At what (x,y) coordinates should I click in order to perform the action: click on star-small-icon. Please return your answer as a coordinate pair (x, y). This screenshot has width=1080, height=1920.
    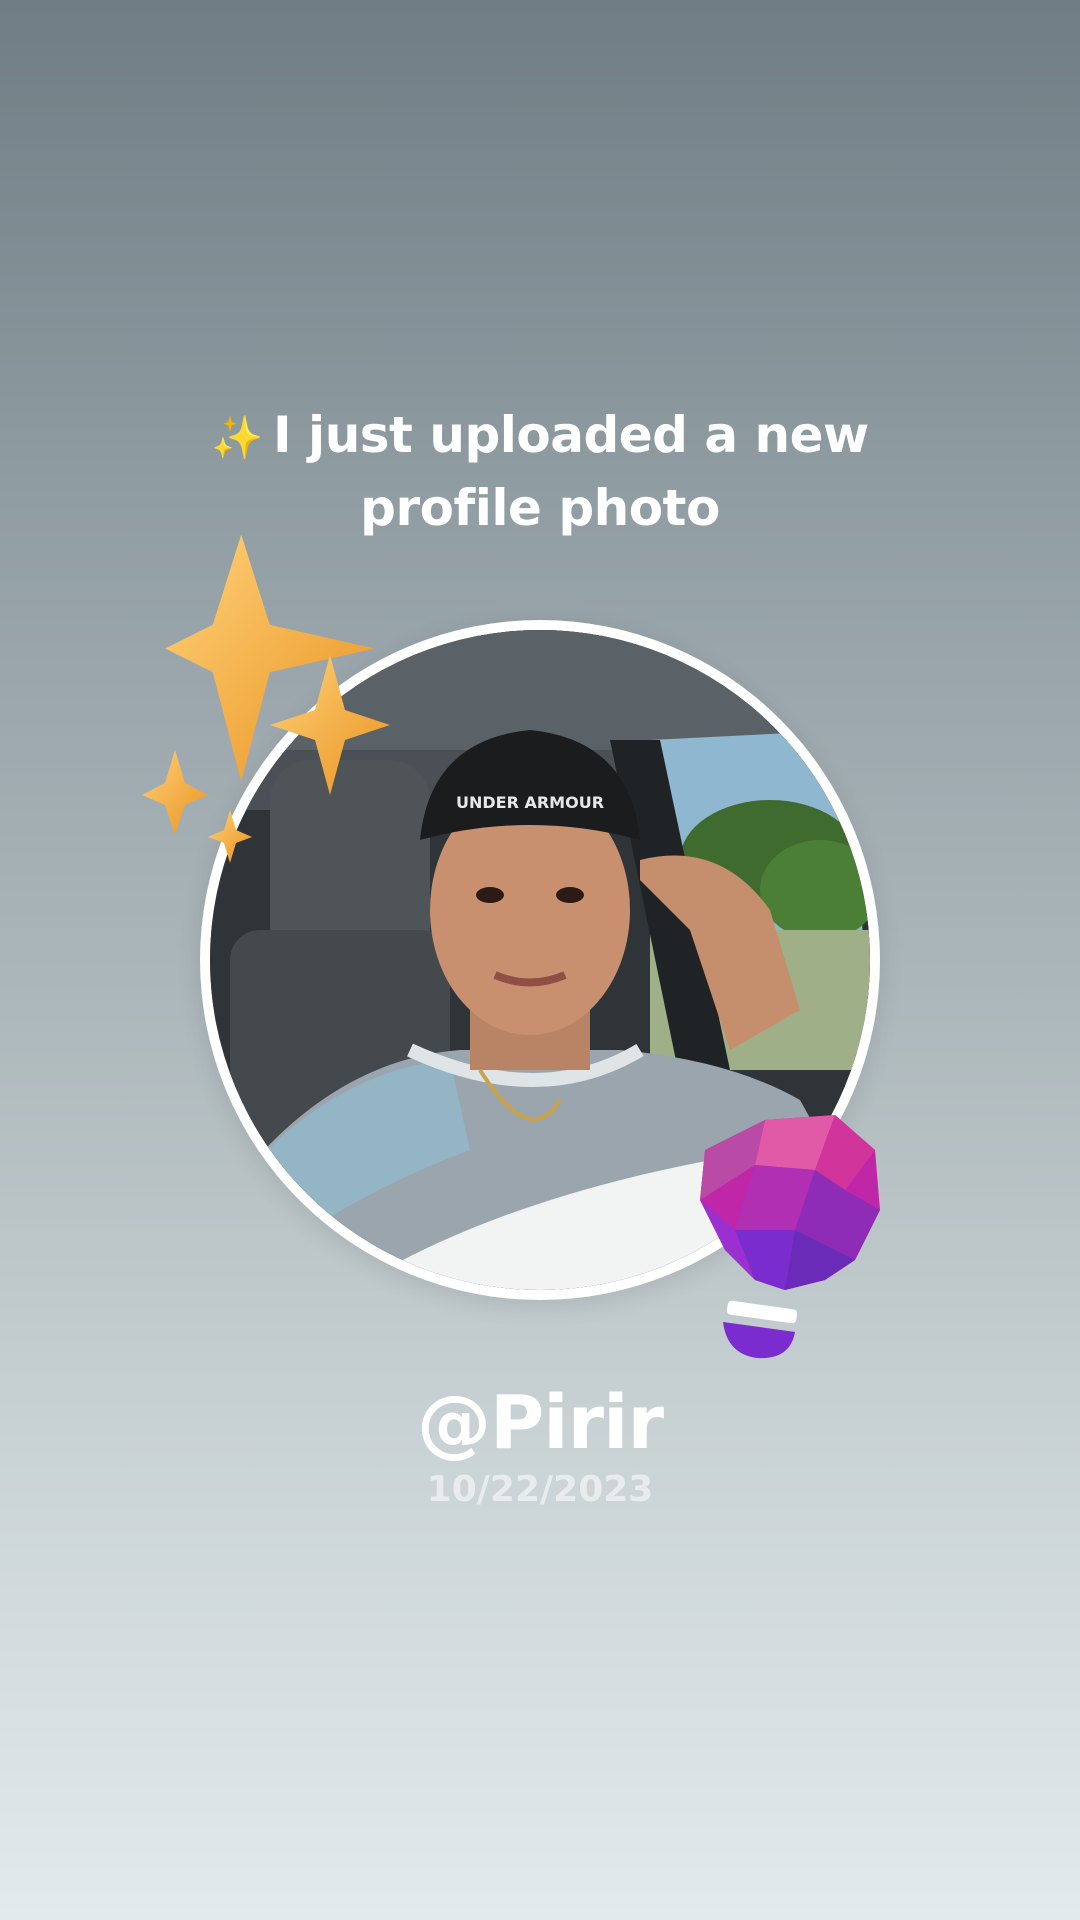
    Looking at the image, I should click on (175, 792).